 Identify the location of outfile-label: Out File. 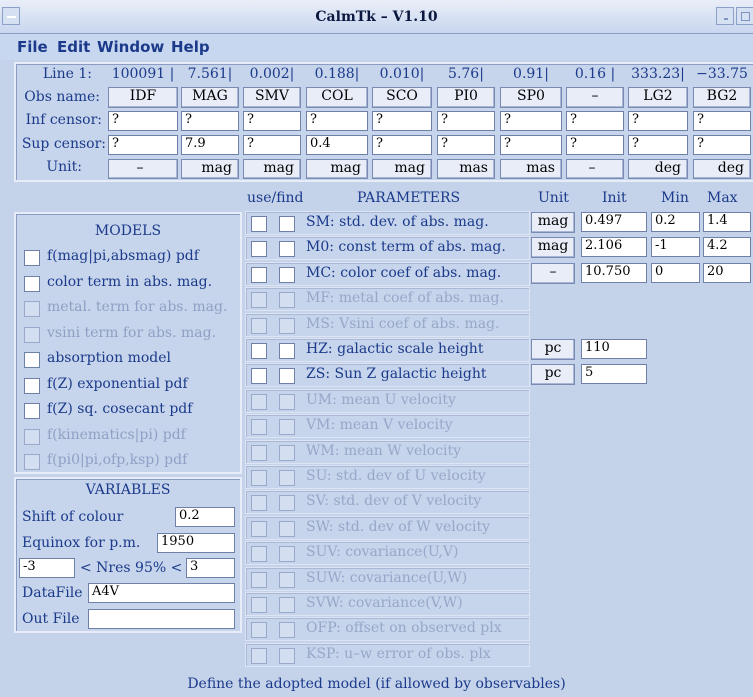
(51, 619).